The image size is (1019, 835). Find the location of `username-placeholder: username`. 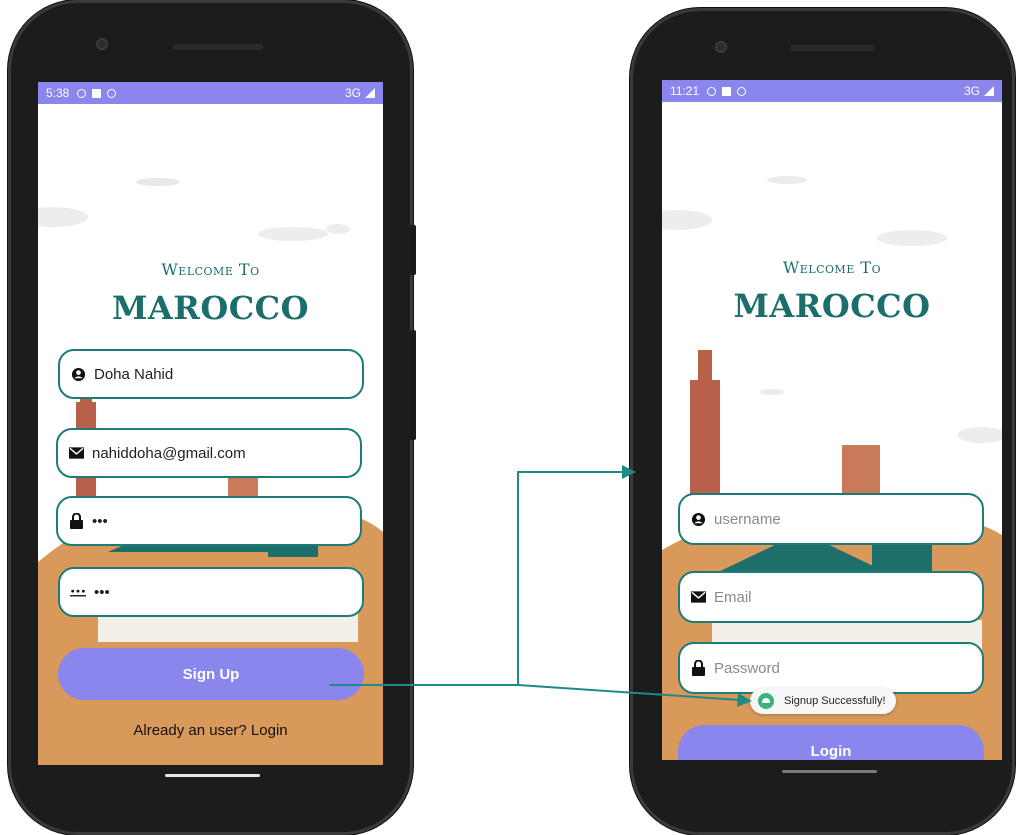

username-placeholder: username is located at coordinates (747, 519).